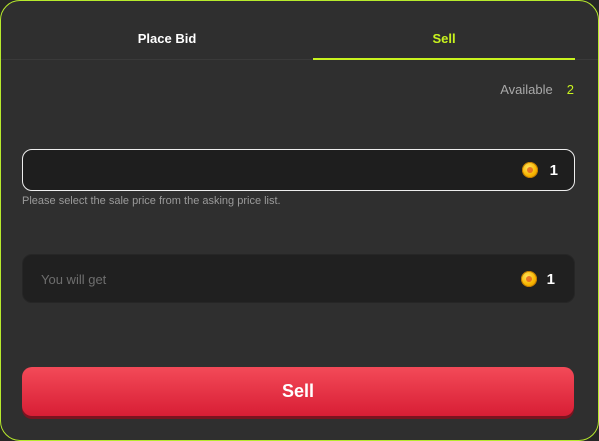 This screenshot has width=599, height=441. What do you see at coordinates (444, 59) in the screenshot?
I see `active-tab-indicator` at bounding box center [444, 59].